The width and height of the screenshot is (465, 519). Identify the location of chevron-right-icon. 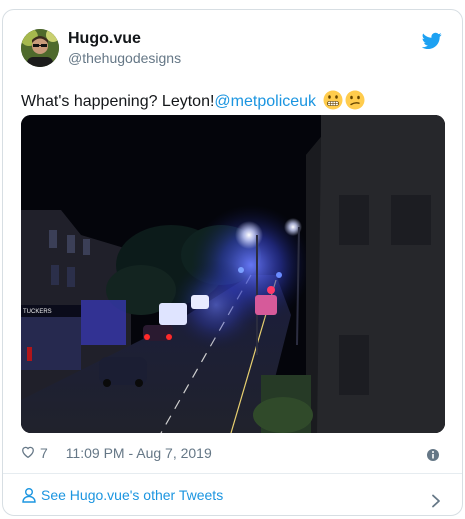
(436, 498).